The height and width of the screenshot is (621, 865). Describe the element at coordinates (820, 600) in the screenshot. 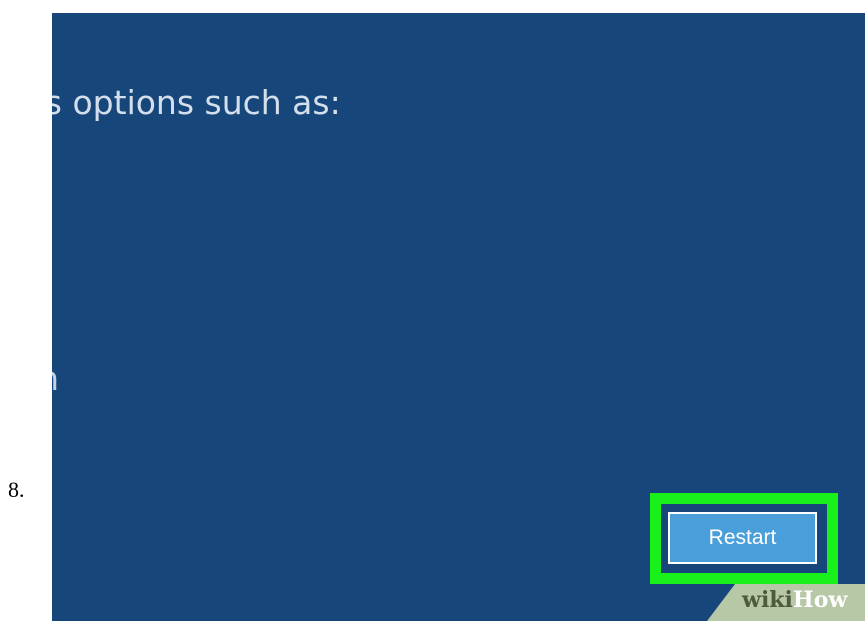

I see `watermark-how: How` at that location.